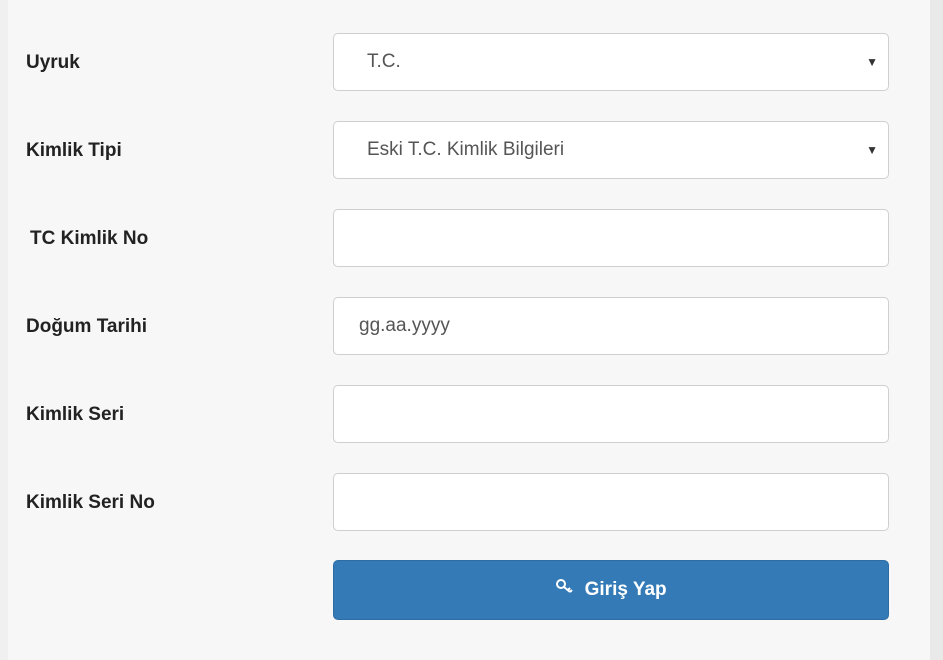 The image size is (943, 660). I want to click on id-type-label: Kimlik Tipi, so click(74, 150).